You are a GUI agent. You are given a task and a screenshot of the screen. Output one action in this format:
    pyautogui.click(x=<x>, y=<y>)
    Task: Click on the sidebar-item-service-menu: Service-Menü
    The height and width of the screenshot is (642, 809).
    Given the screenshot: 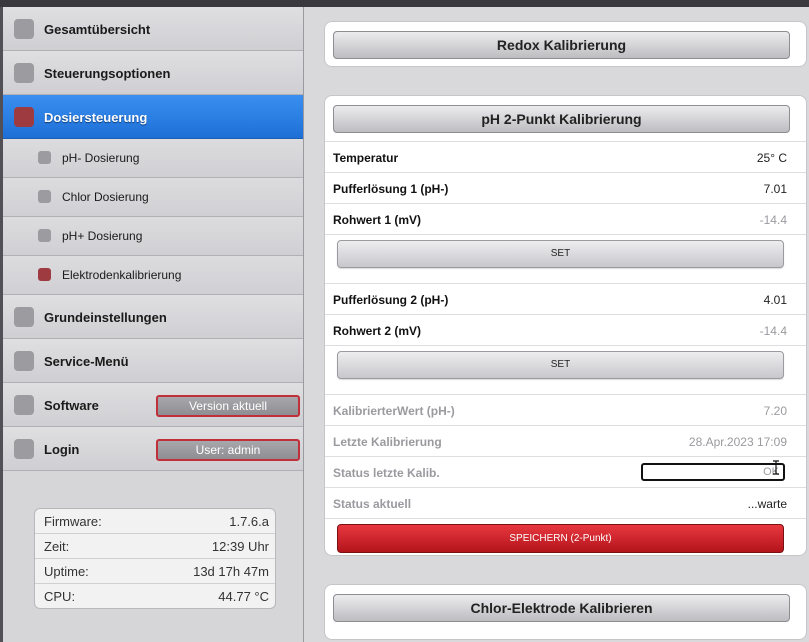 What is the action you would take?
    pyautogui.click(x=153, y=361)
    